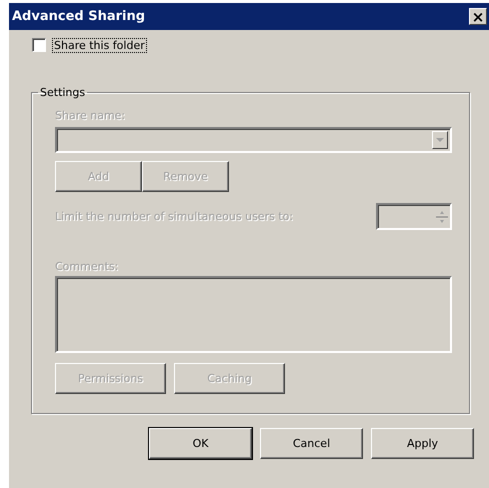 The width and height of the screenshot is (489, 488). Describe the element at coordinates (422, 443) in the screenshot. I see `dialog-button: Apply` at that location.